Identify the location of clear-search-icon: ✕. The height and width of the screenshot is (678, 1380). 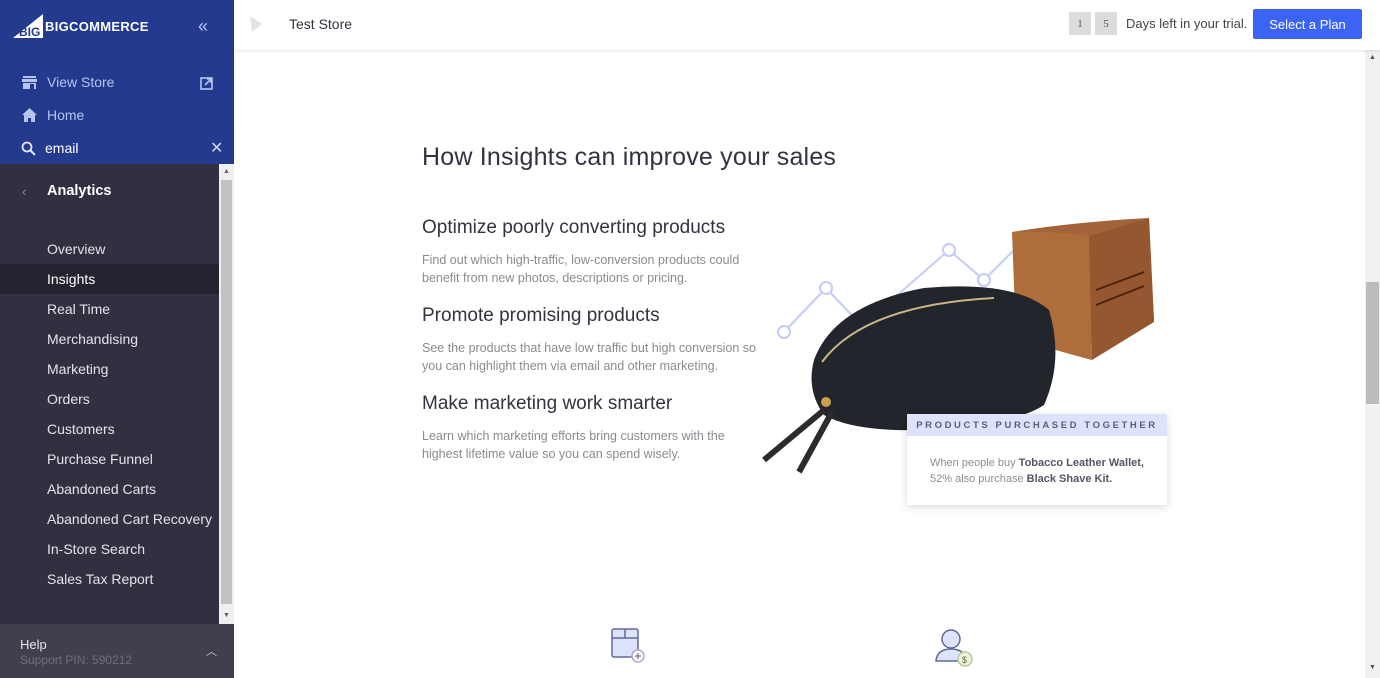
(216, 148).